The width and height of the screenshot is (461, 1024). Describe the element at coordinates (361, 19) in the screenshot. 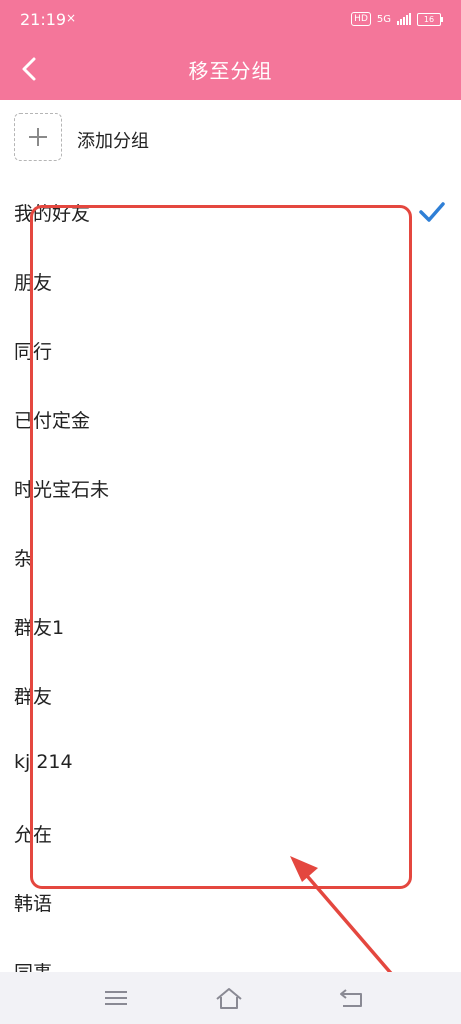

I see `hd-icon: HD` at that location.